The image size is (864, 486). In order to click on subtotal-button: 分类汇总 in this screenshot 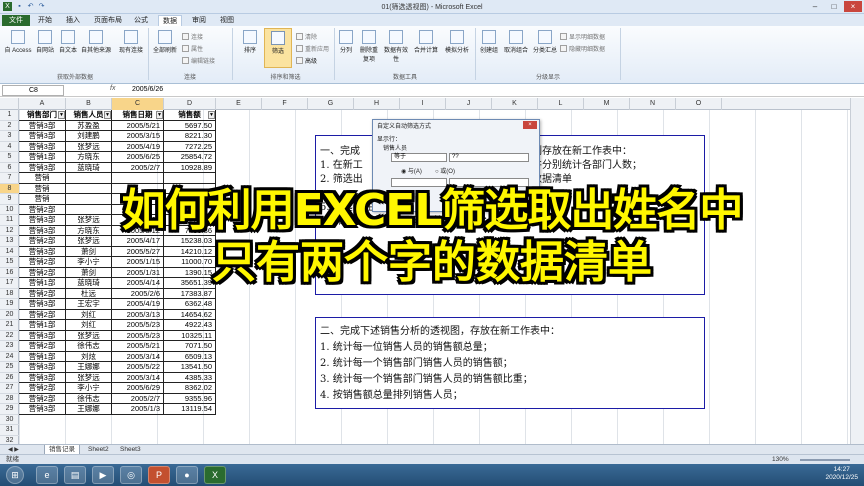, I will do `click(545, 42)`.